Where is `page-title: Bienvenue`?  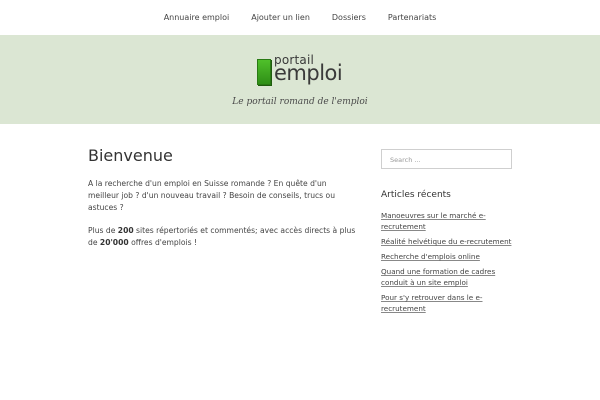 page-title: Bienvenue is located at coordinates (130, 155).